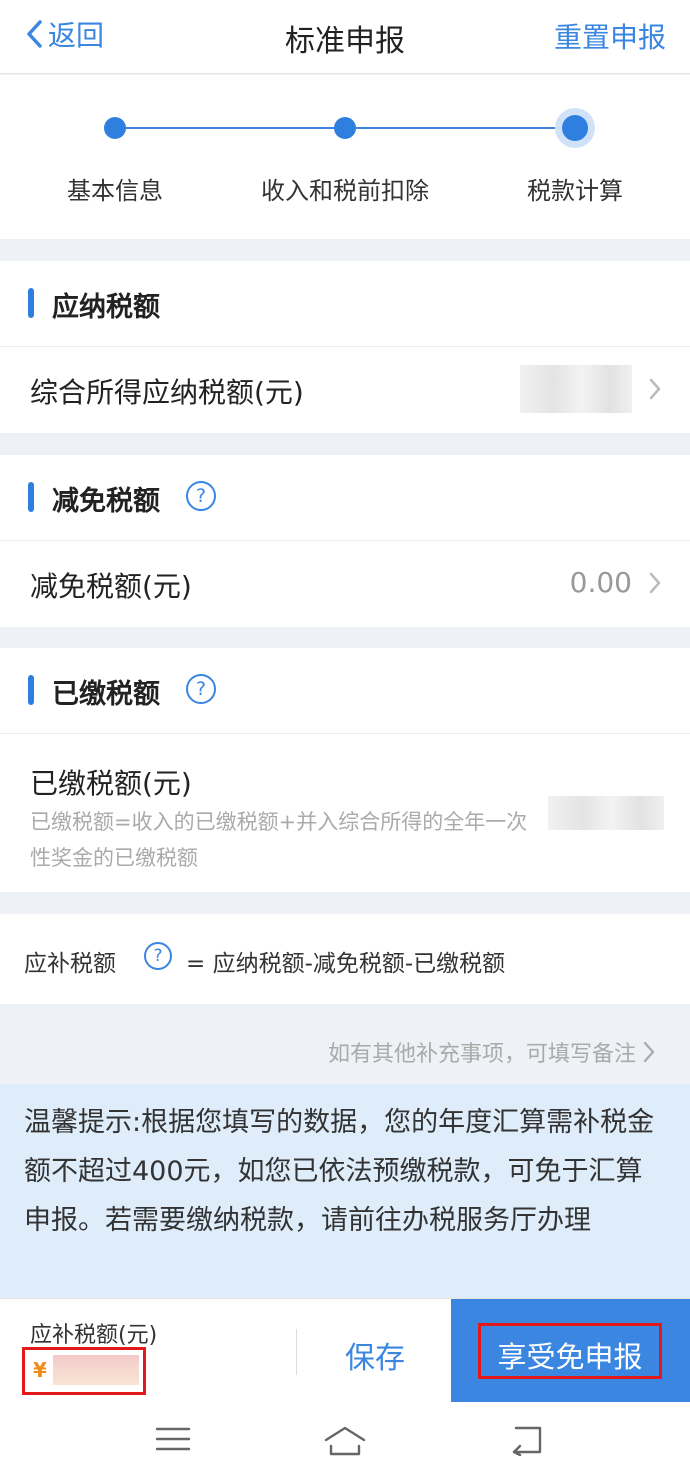 This screenshot has height=1482, width=690. I want to click on tax-paid-row: 已缴税额(元) 已缴税额=收入的已缴税额+并入综合所得的全年一次性奖金的已缴税额, so click(345, 813).